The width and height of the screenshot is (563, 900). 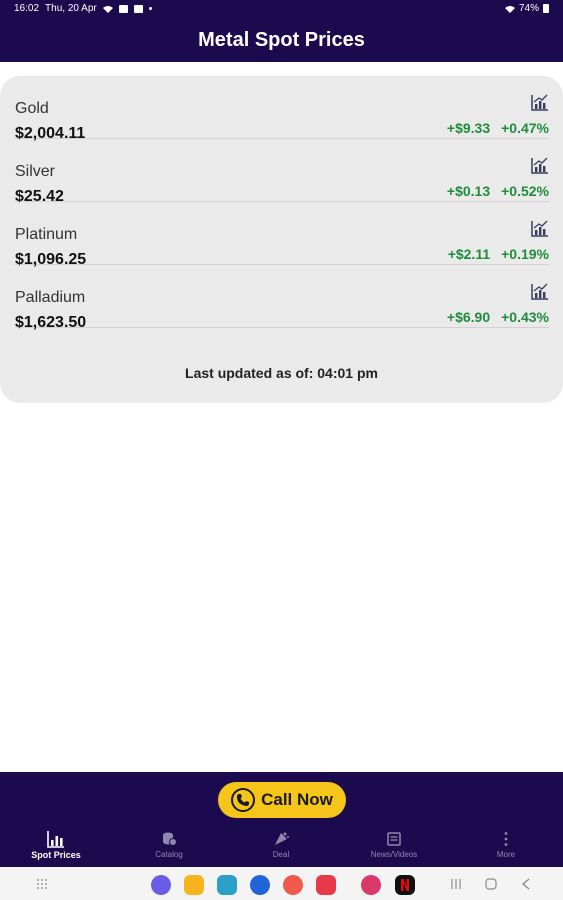 What do you see at coordinates (194, 885) in the screenshot?
I see `notes-app-icon` at bounding box center [194, 885].